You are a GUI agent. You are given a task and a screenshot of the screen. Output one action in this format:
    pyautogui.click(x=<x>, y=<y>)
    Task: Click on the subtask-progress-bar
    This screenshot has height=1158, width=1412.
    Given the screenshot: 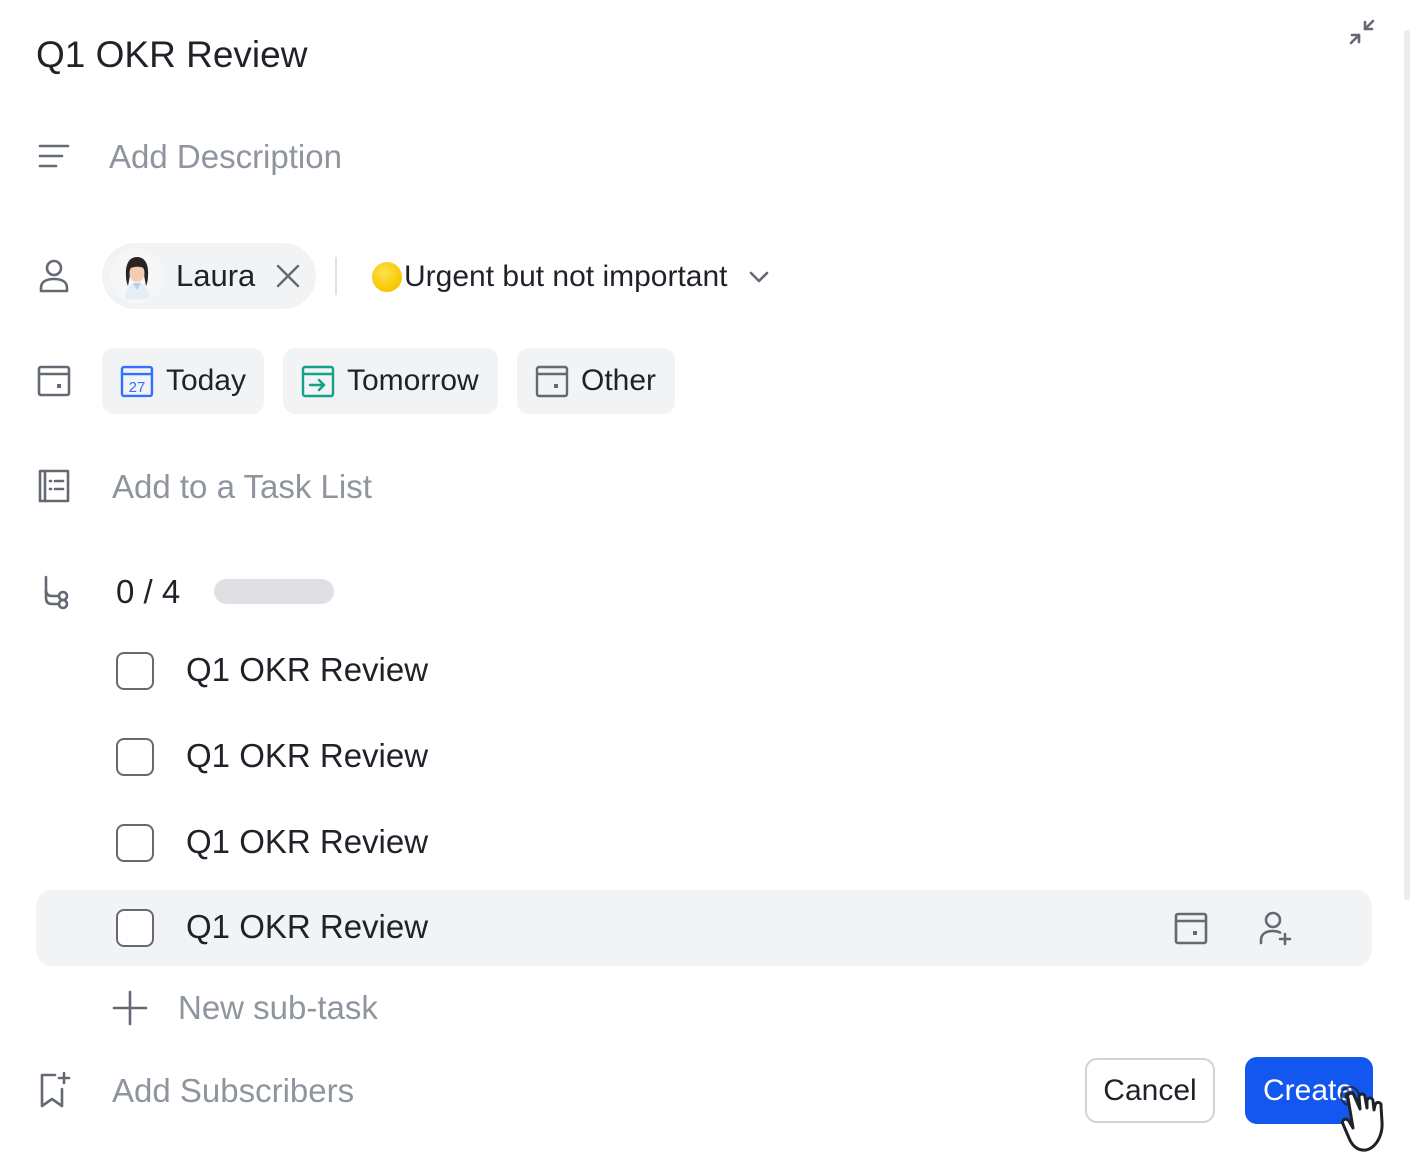 What is the action you would take?
    pyautogui.click(x=274, y=591)
    